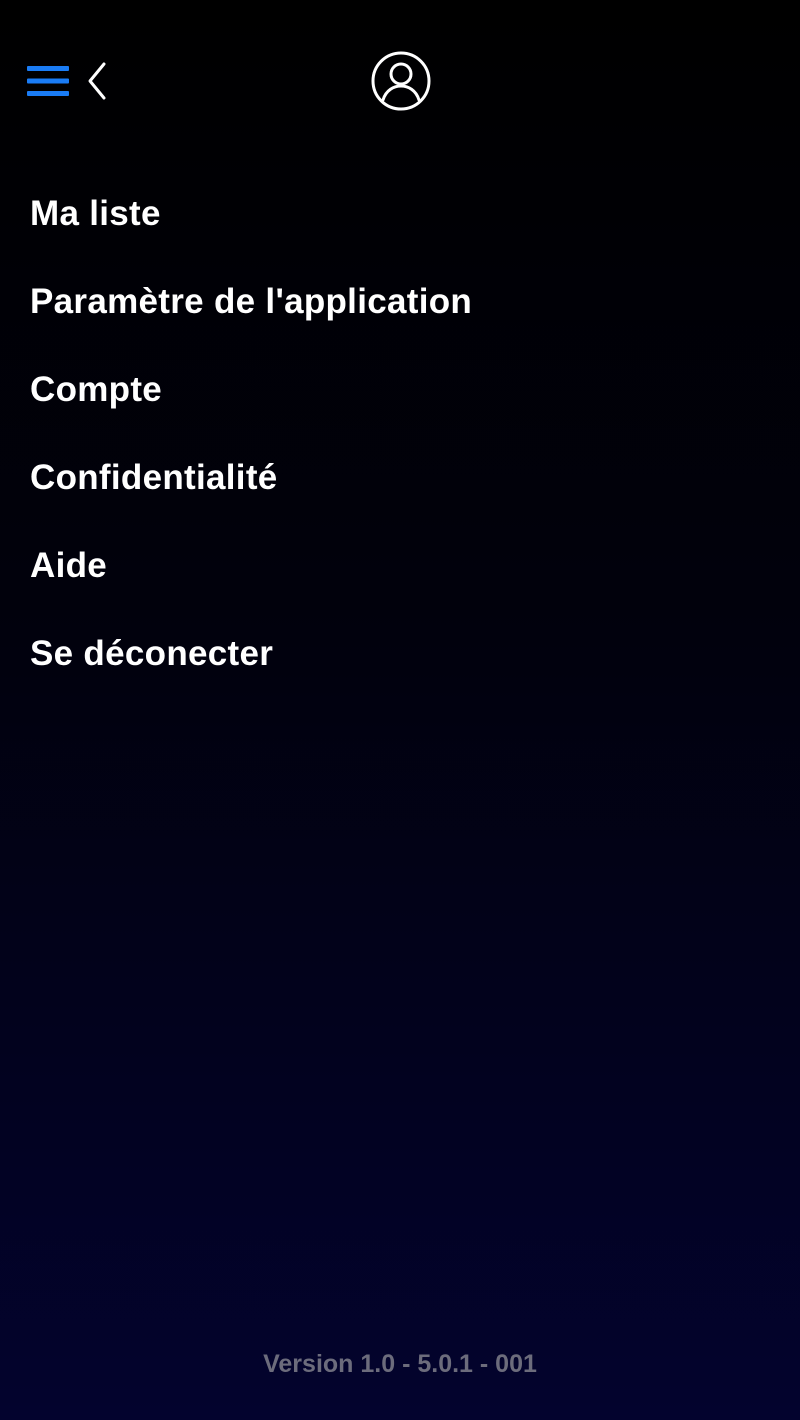 This screenshot has width=800, height=1420. I want to click on menu-item-ma-liste: Ma liste, so click(400, 214).